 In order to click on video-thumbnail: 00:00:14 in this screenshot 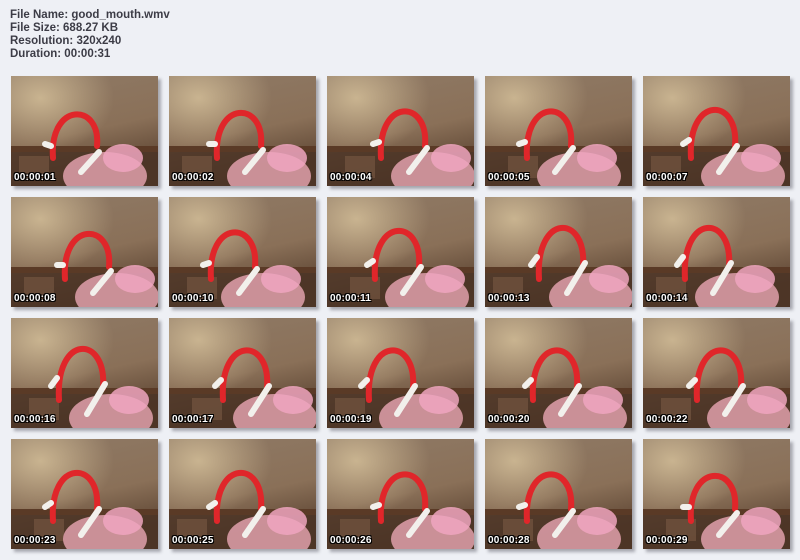, I will do `click(716, 252)`.